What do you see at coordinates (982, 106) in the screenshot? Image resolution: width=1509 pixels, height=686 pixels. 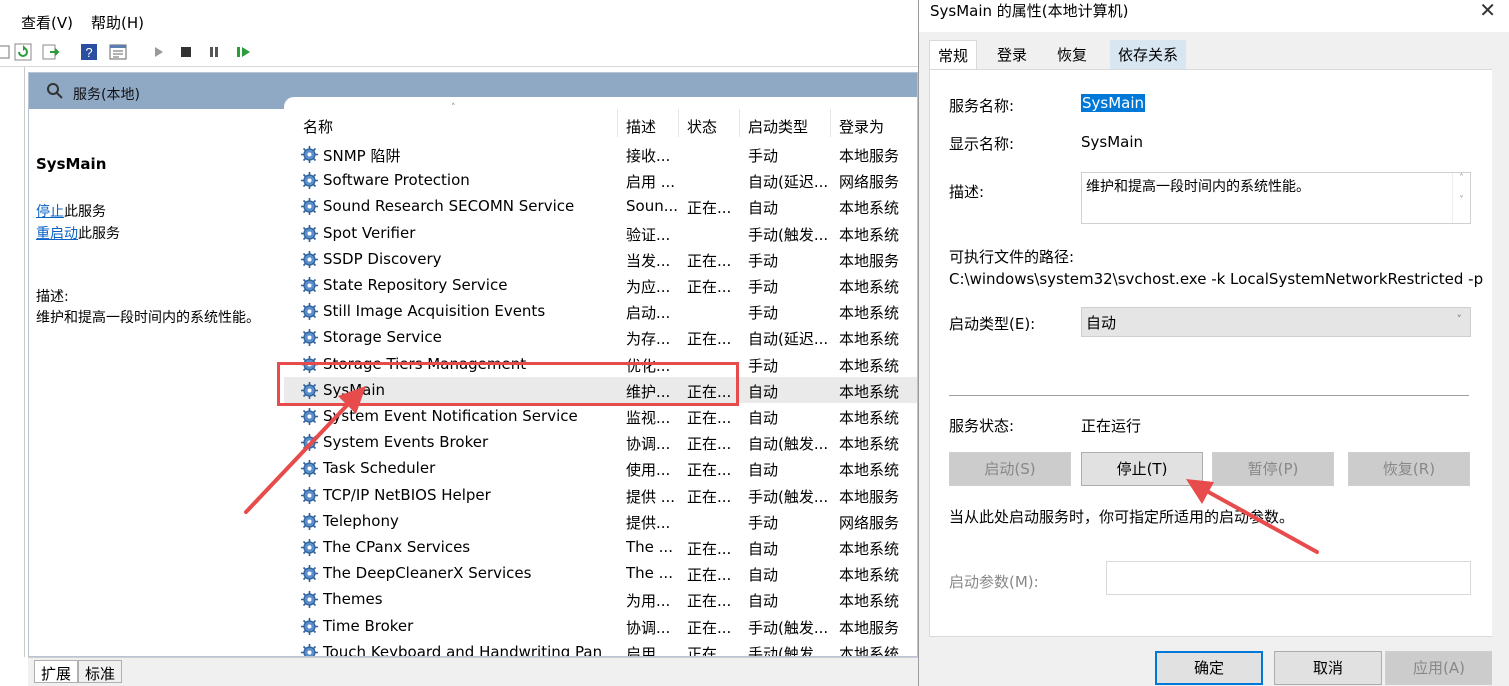 I see `service-name-label: 服务名称:` at bounding box center [982, 106].